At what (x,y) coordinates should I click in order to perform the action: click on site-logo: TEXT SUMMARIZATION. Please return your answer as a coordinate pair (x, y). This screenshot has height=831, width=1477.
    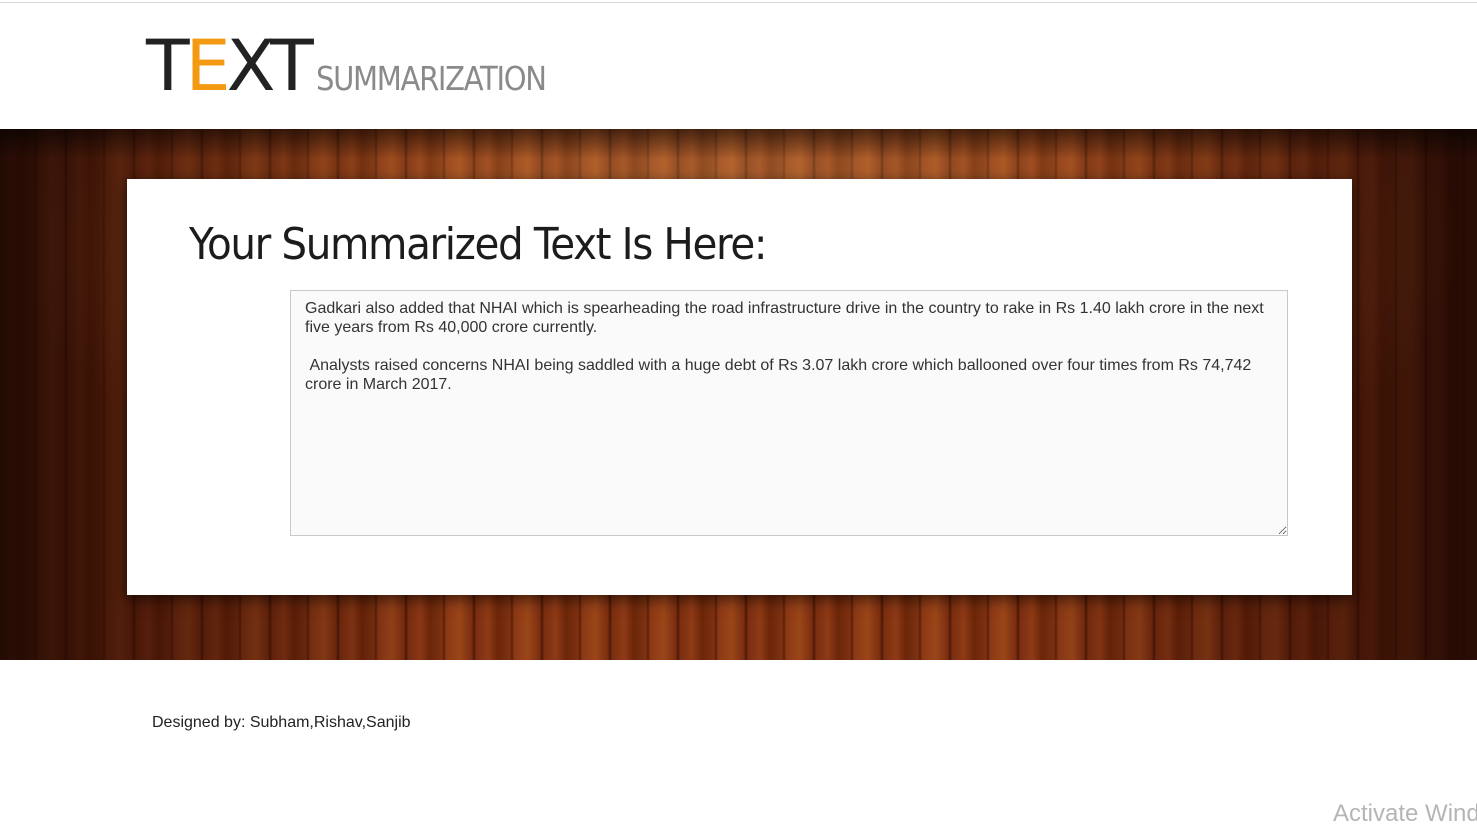
    Looking at the image, I should click on (361, 66).